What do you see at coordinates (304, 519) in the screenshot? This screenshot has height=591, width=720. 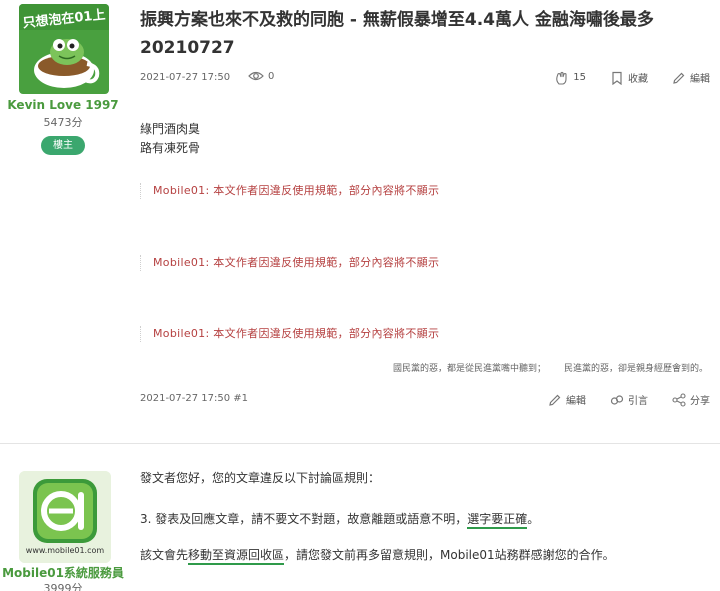 I see `rule-text: 3. 發表及回應文章，請不要文不對題，故意離題或語意不明，` at bounding box center [304, 519].